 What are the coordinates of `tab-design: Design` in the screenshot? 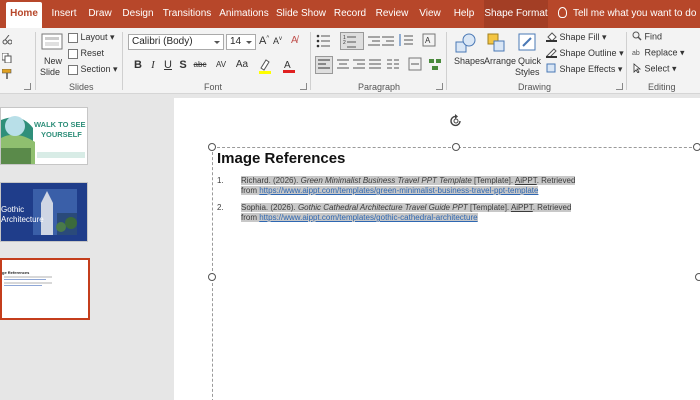 It's located at (138, 14).